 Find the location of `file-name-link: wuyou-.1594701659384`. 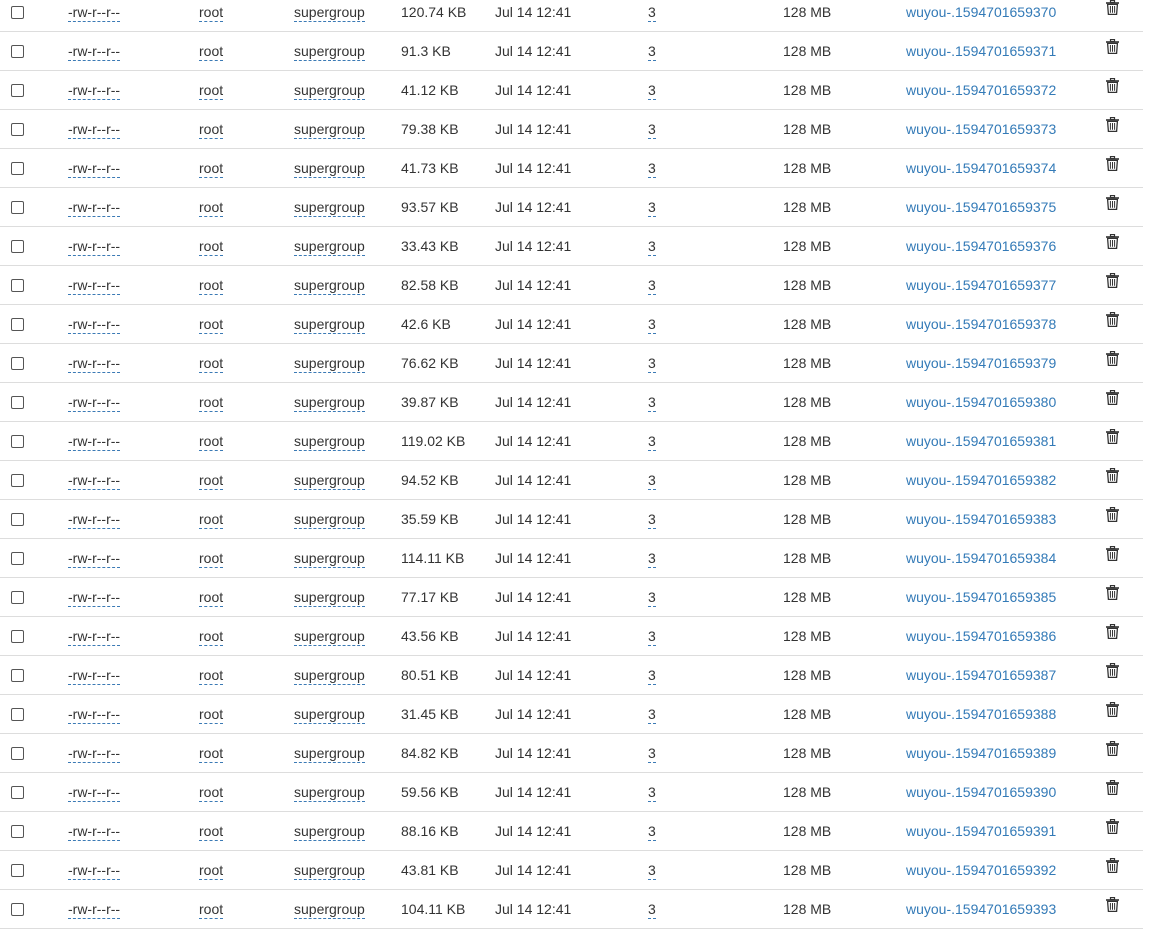

file-name-link: wuyou-.1594701659384 is located at coordinates (981, 558).